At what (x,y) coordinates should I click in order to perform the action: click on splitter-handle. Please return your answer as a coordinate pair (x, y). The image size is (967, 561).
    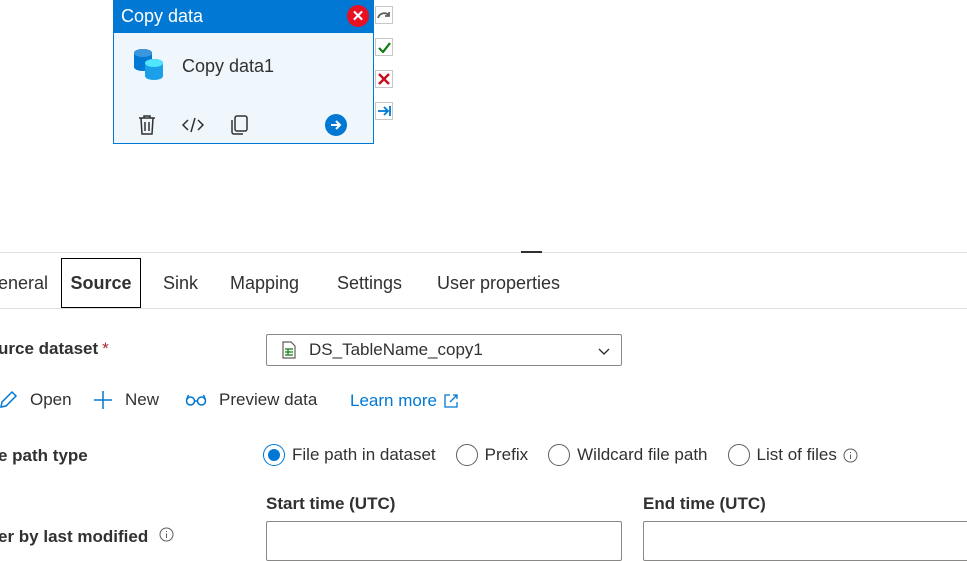
    Looking at the image, I should click on (531, 252).